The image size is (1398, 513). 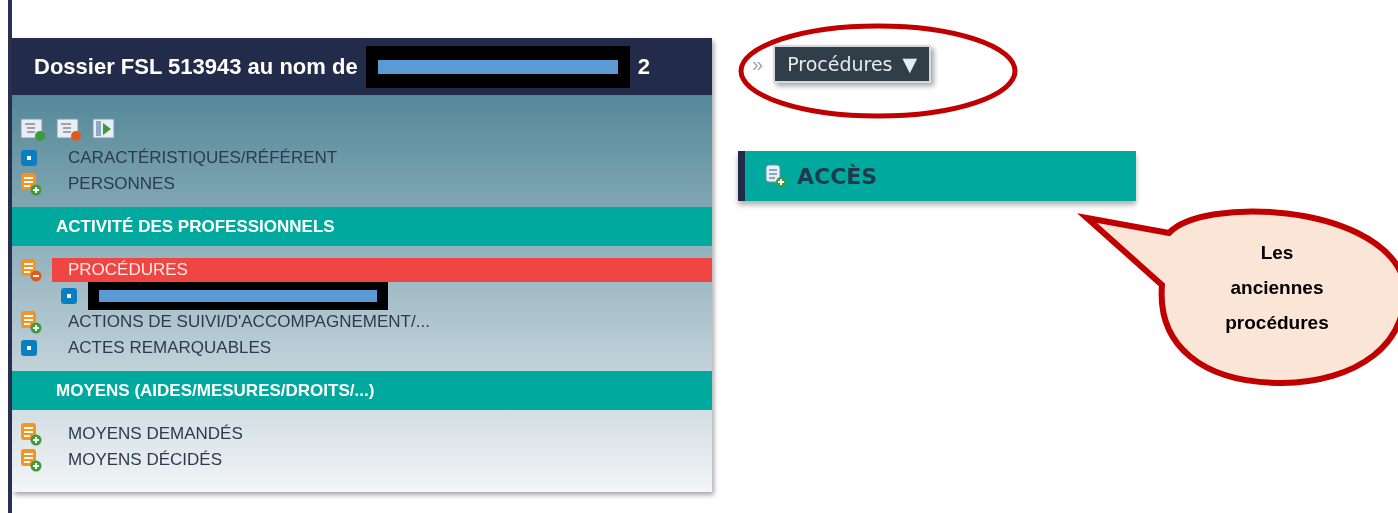 What do you see at coordinates (145, 460) in the screenshot?
I see `nav-link: MOYENS DÉCIDÉS` at bounding box center [145, 460].